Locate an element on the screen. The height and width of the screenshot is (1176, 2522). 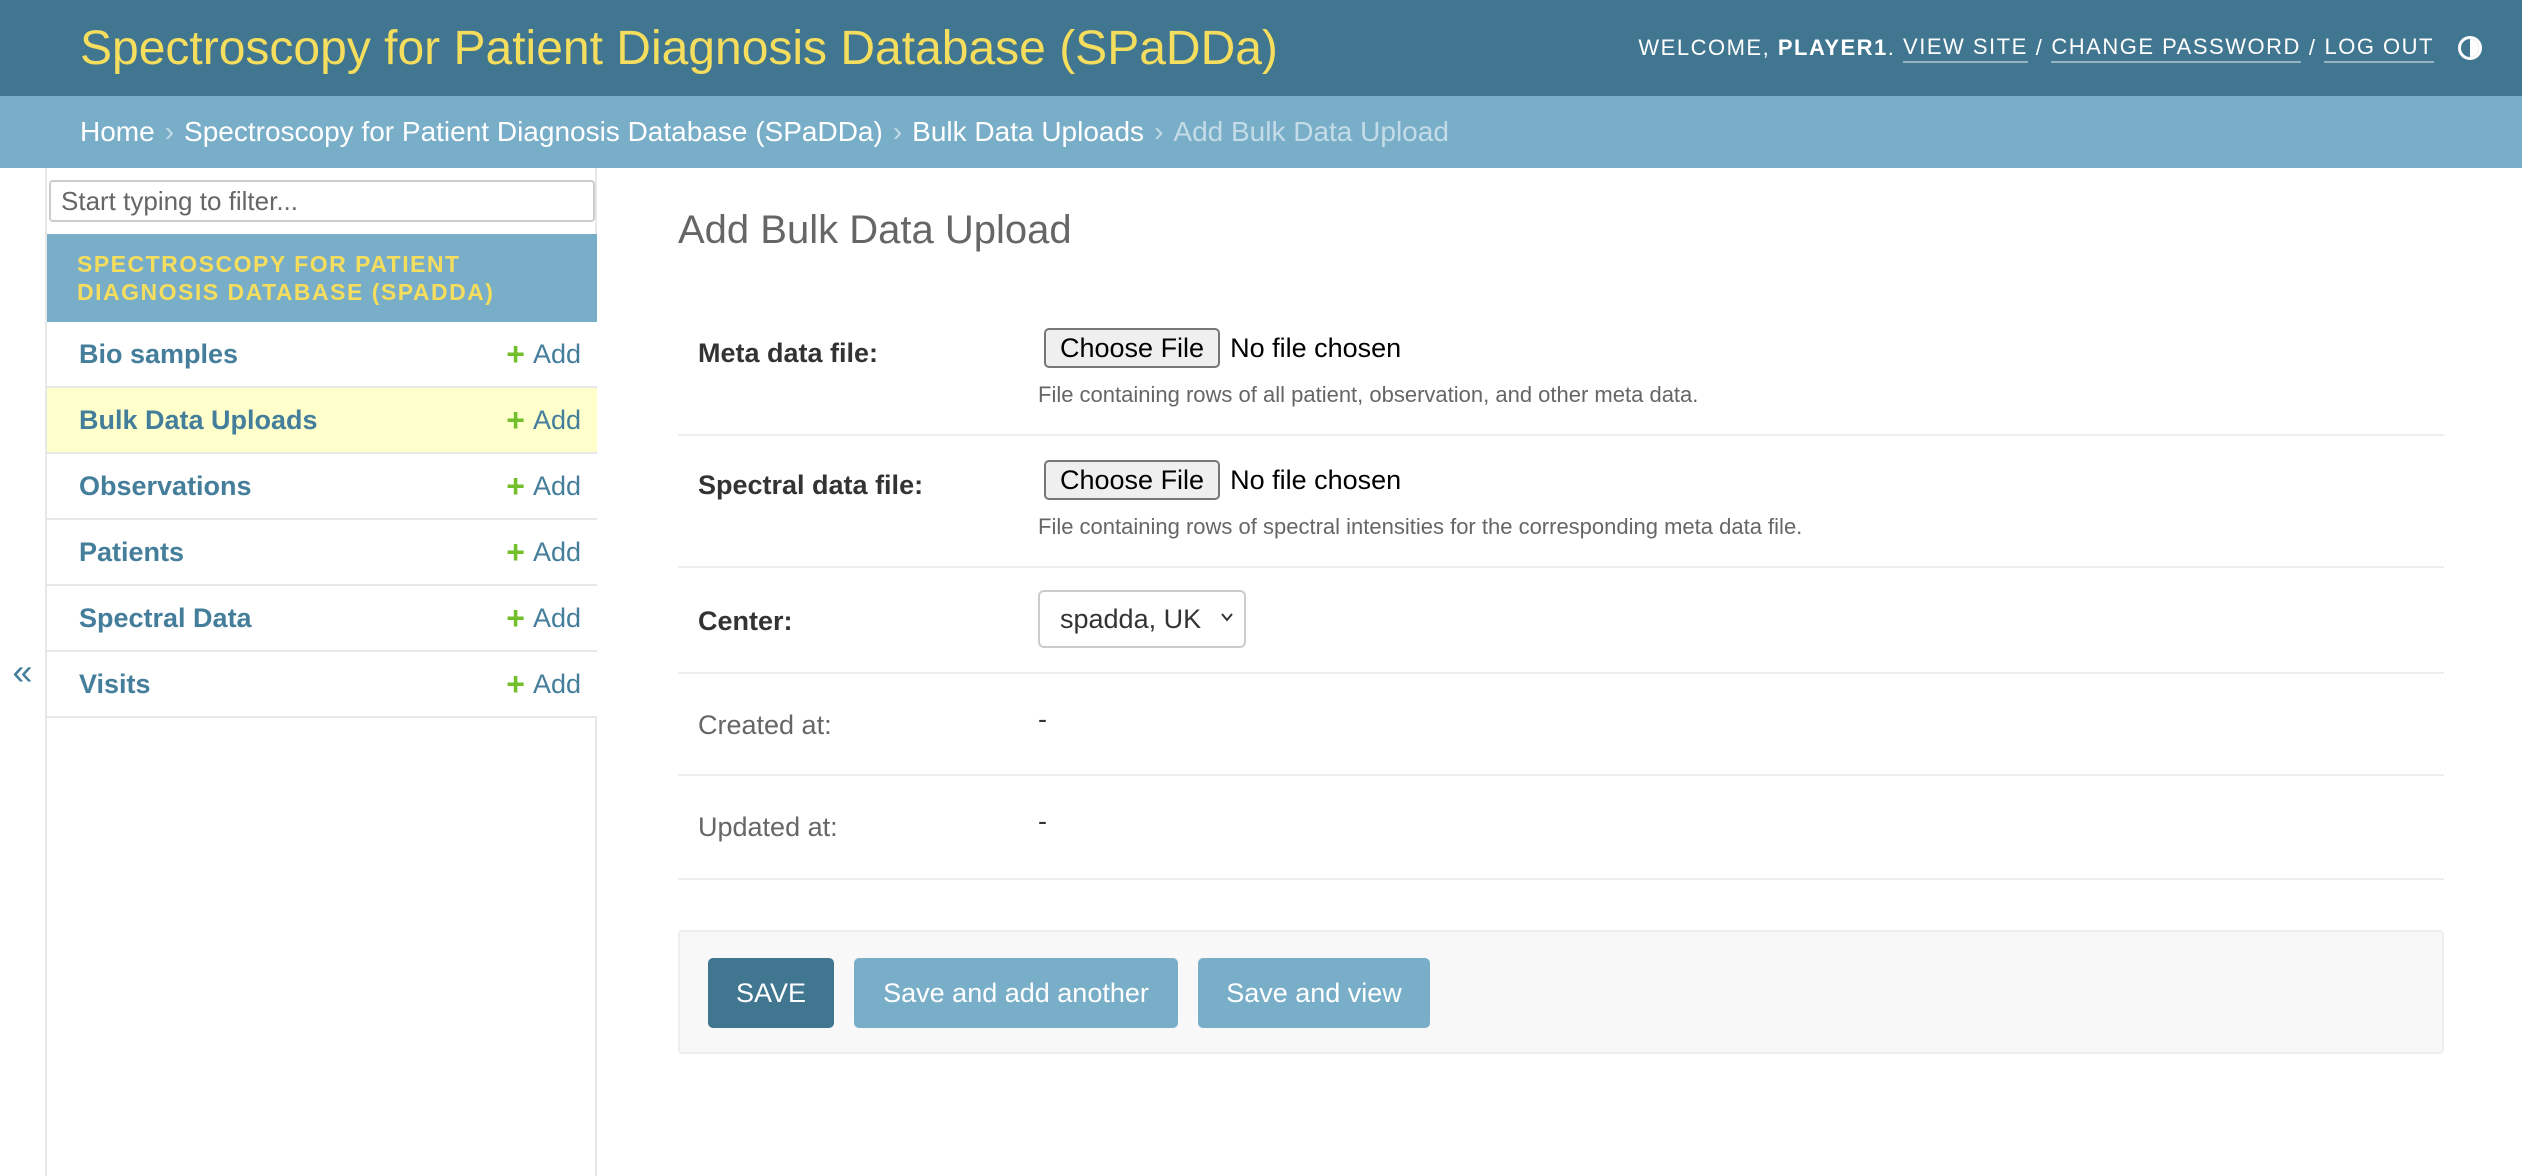
theme-toggle-icon is located at coordinates (2470, 48).